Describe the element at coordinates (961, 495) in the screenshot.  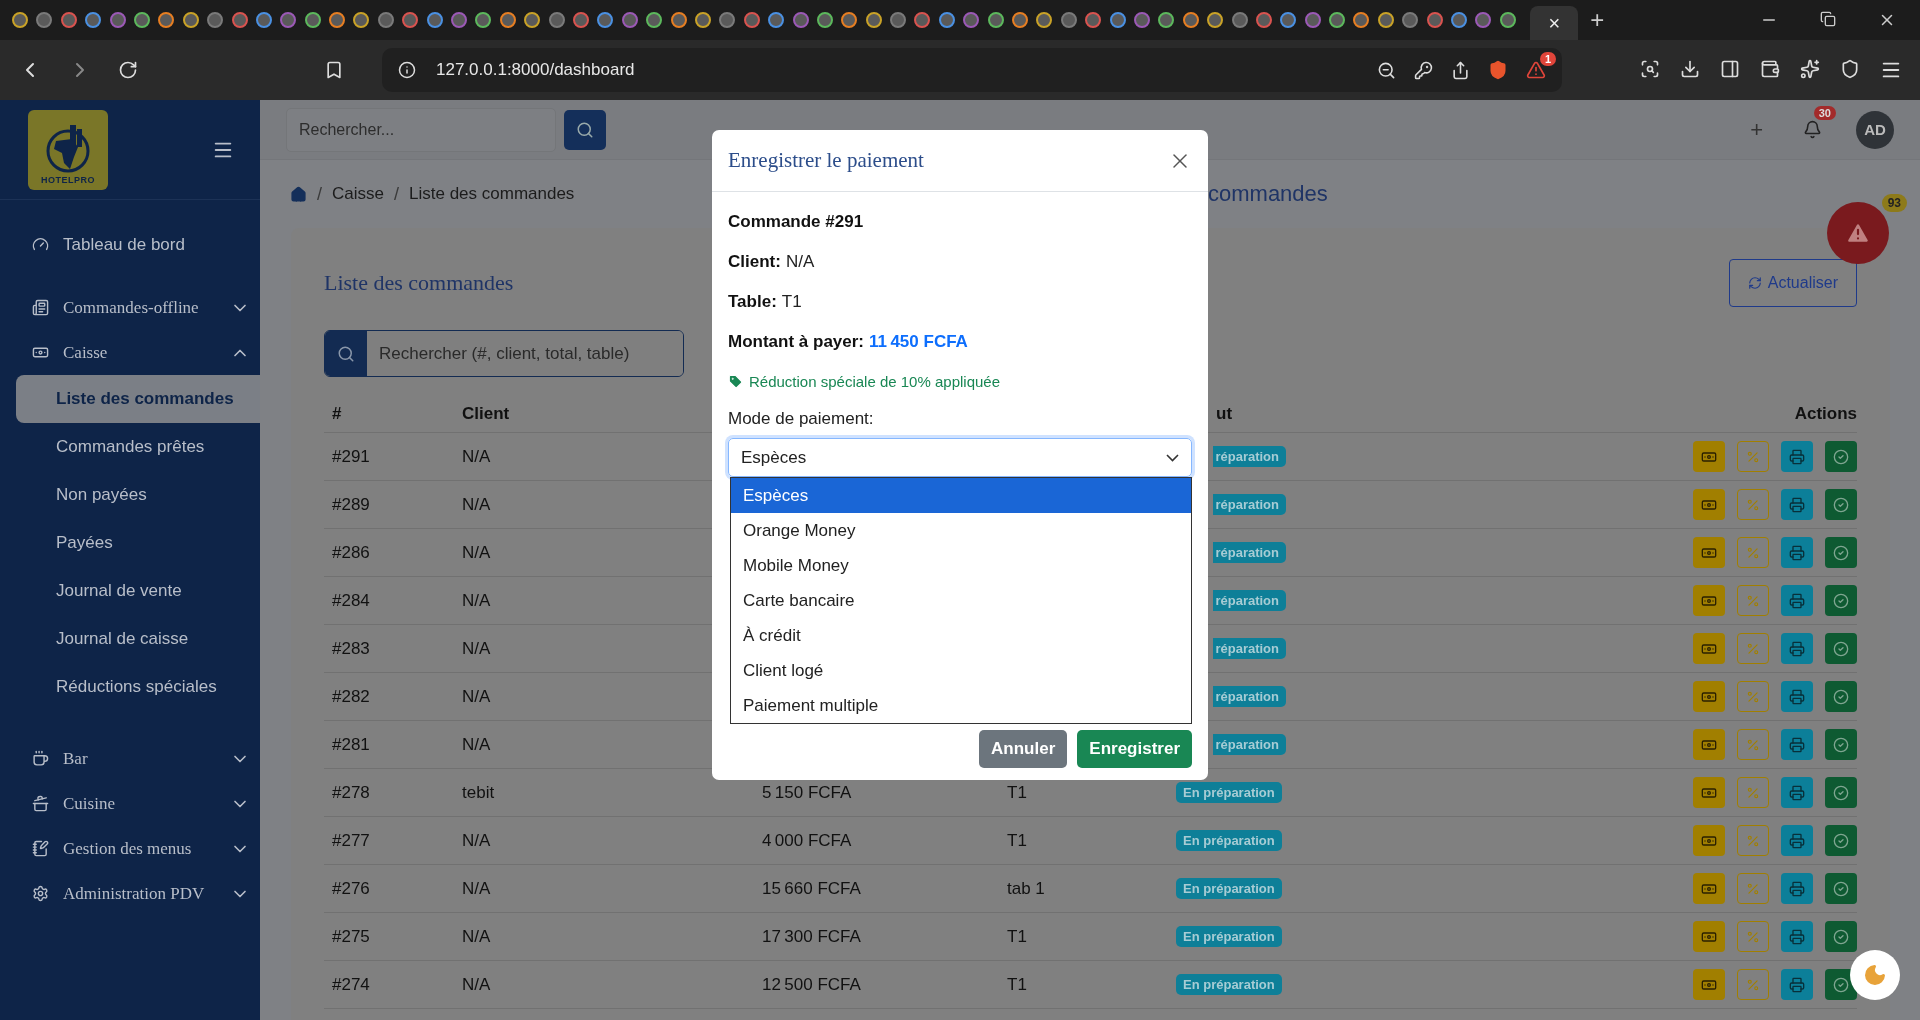
I see `select-option: Espèces` at that location.